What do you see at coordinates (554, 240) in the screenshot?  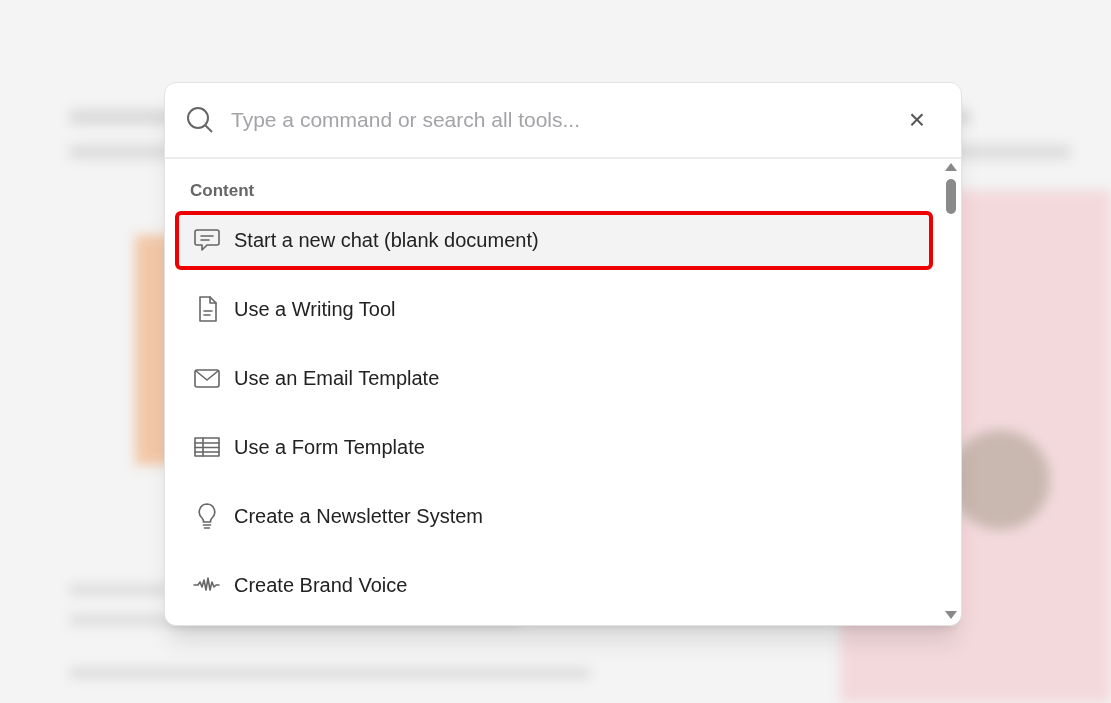 I see `menu-item: Start a new chat (blank document)` at bounding box center [554, 240].